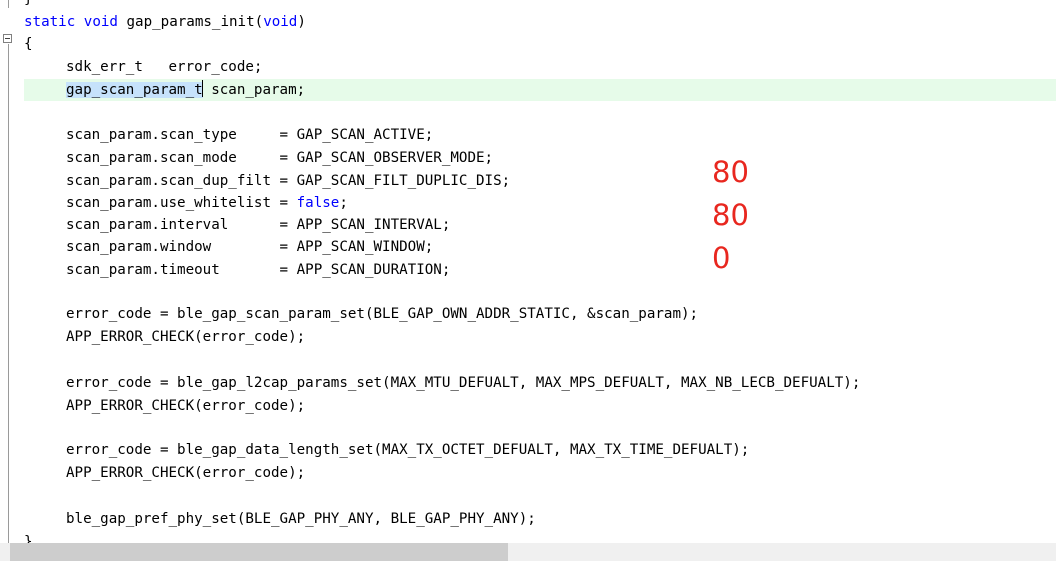 This screenshot has height=561, width=1056. I want to click on keyword: false, so click(318, 203).